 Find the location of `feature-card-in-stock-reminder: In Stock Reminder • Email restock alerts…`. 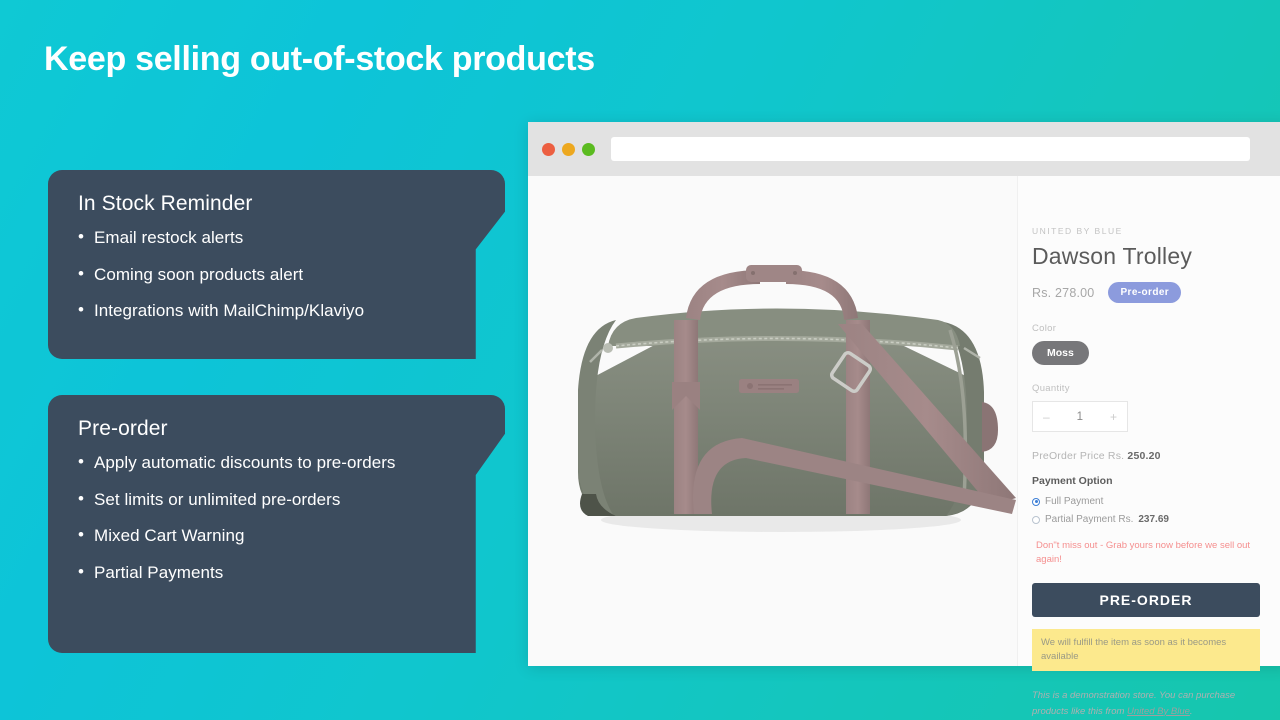

feature-card-in-stock-reminder: In Stock Reminder • Email restock alerts… is located at coordinates (276, 264).